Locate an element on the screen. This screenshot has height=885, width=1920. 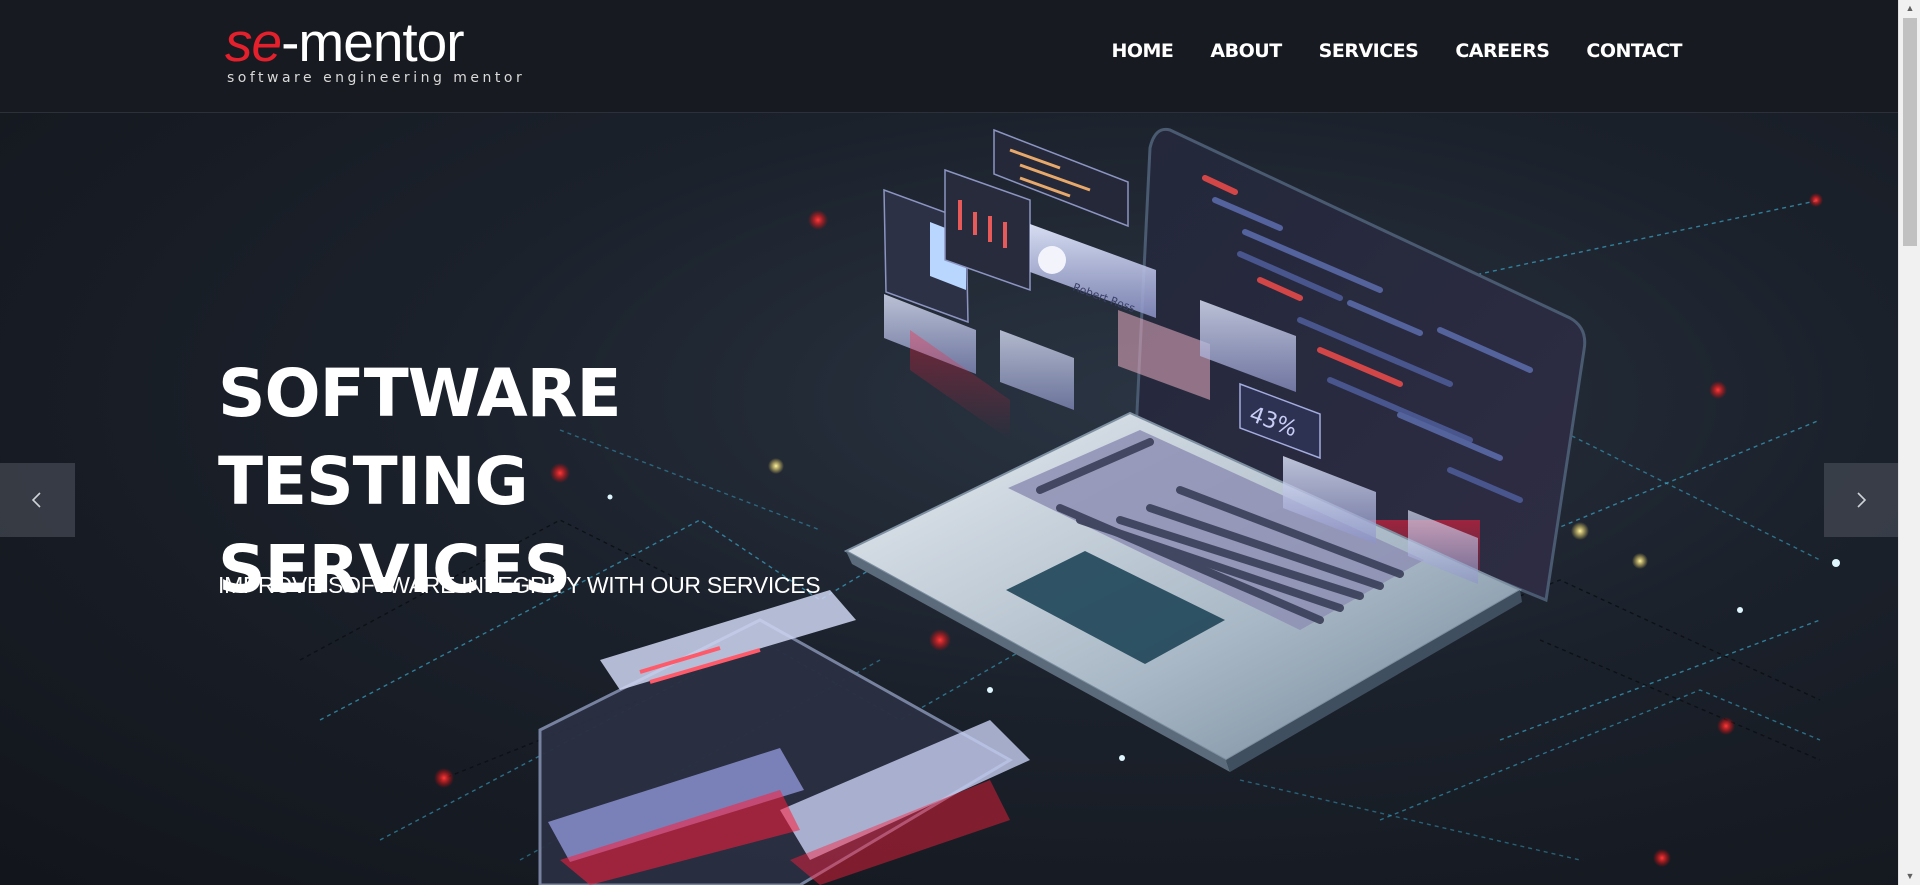
carousel-next-button is located at coordinates (1861, 500).